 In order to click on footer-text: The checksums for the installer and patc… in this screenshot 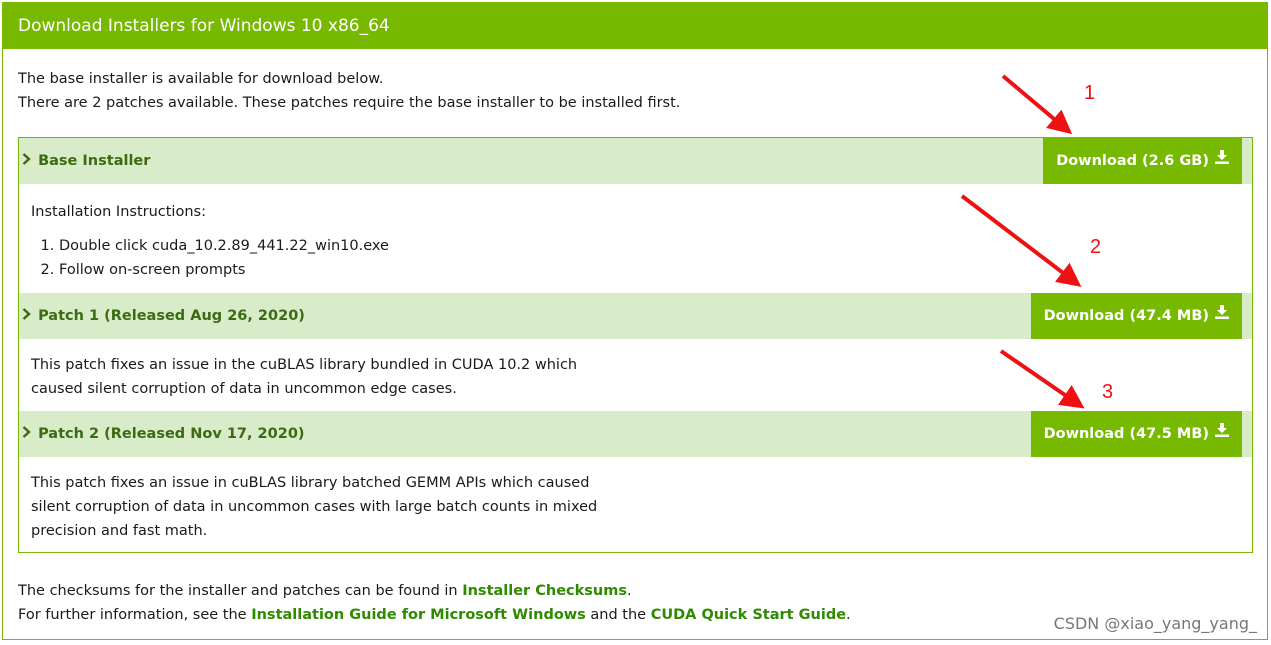, I will do `click(434, 603)`.